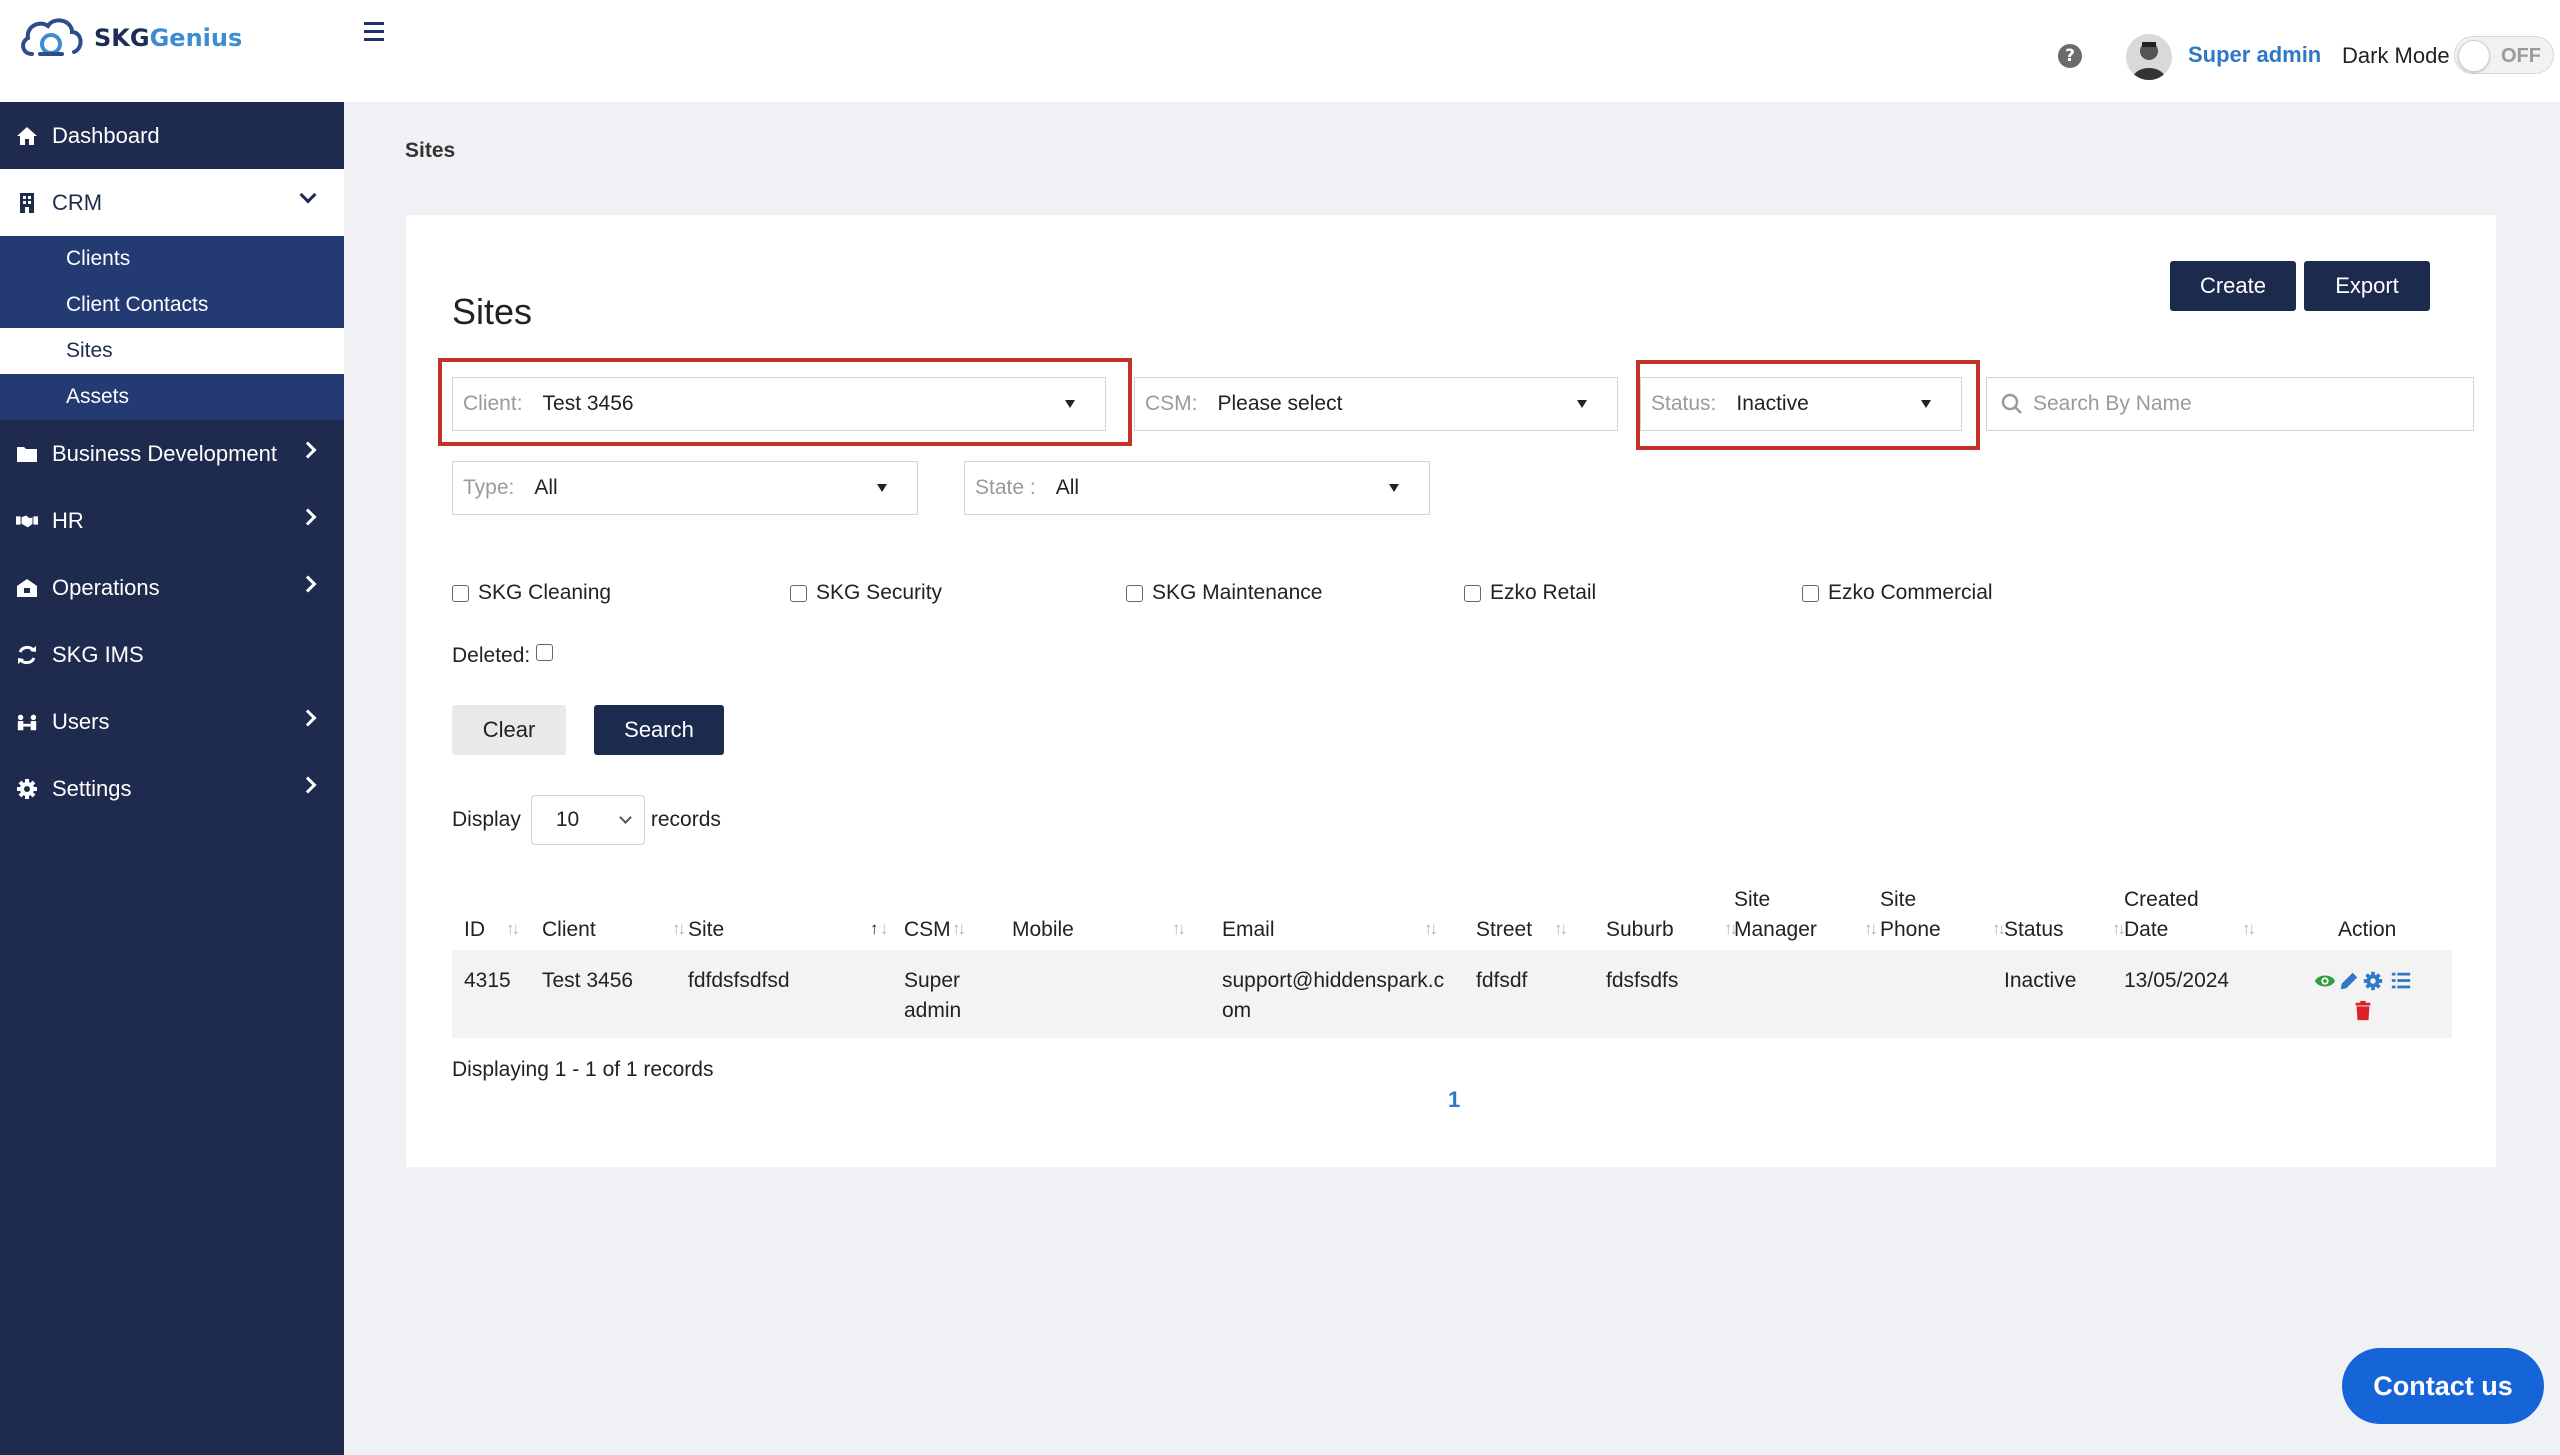 The height and width of the screenshot is (1455, 2560). I want to click on edit-pencil-icon, so click(2349, 981).